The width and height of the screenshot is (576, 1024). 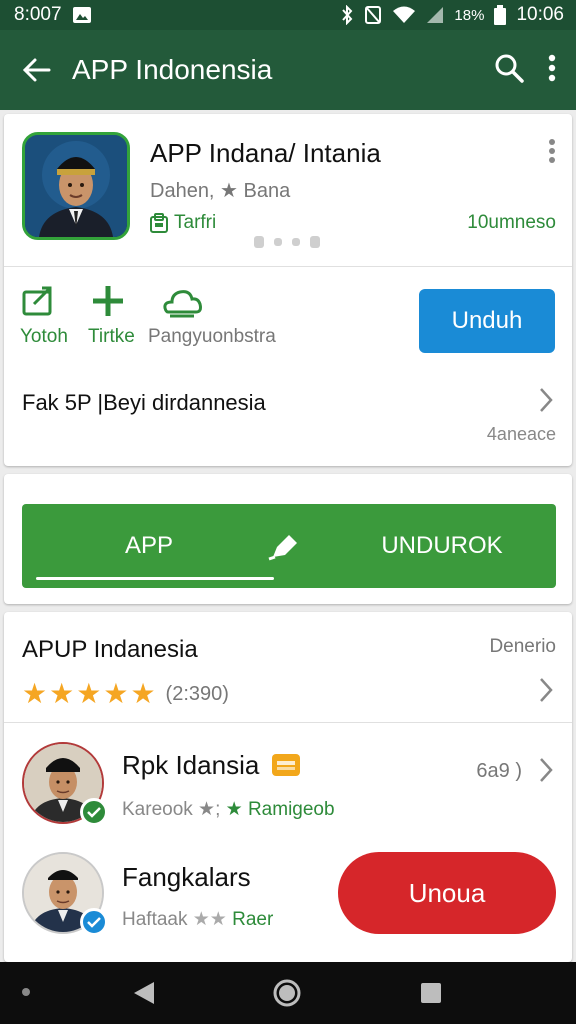 I want to click on list-item-subtitle: Kareook ★; ★ Ramigeob, so click(x=228, y=809).